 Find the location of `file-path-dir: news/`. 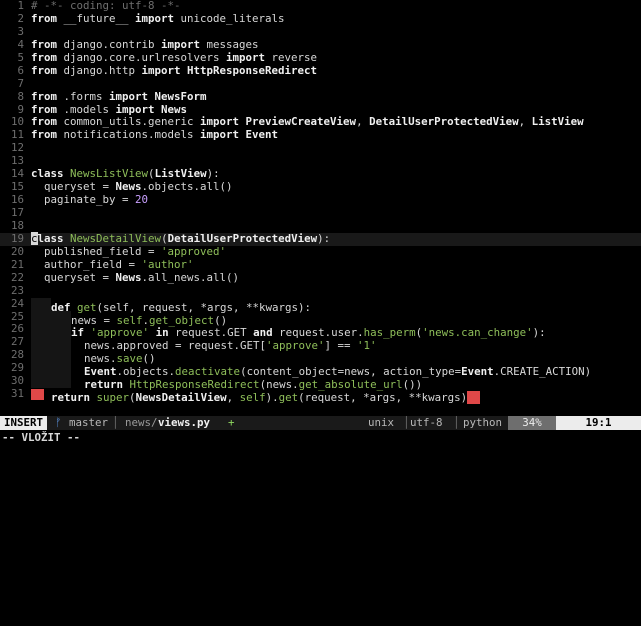

file-path-dir: news/ is located at coordinates (141, 422).